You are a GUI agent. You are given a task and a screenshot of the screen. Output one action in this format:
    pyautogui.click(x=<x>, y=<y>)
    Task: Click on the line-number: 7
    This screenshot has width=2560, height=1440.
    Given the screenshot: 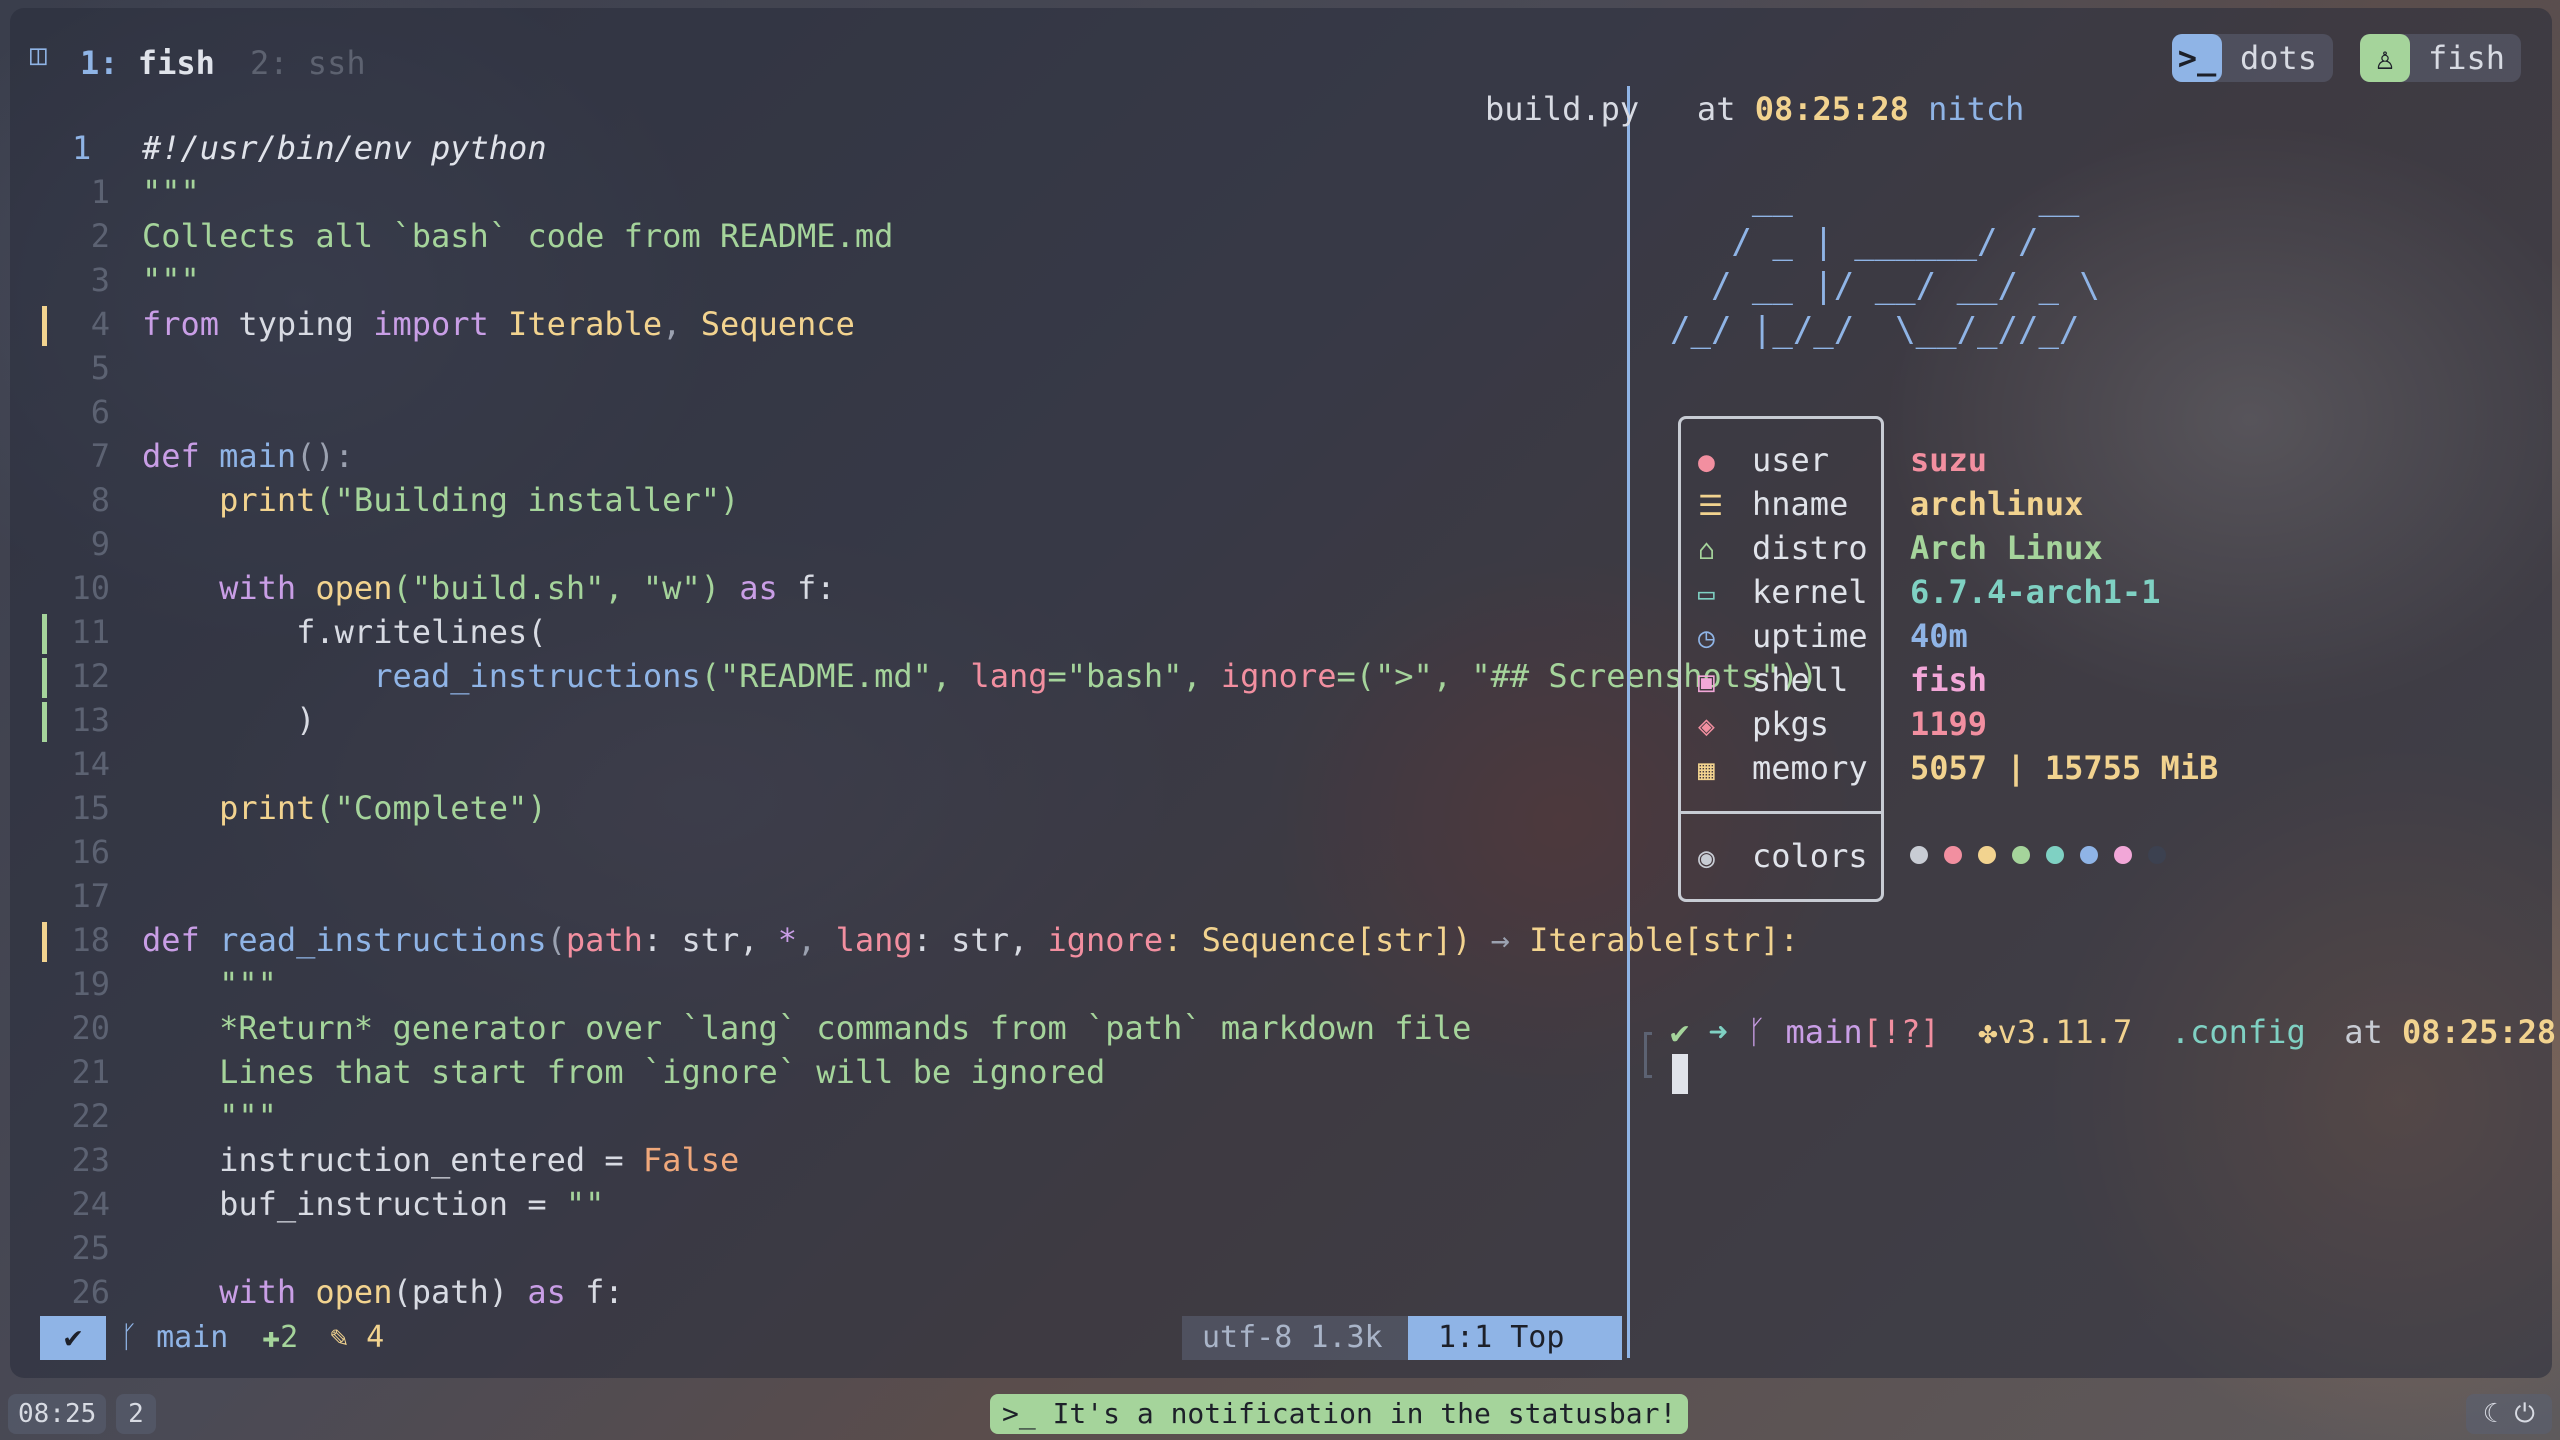 What is the action you would take?
    pyautogui.click(x=100, y=456)
    